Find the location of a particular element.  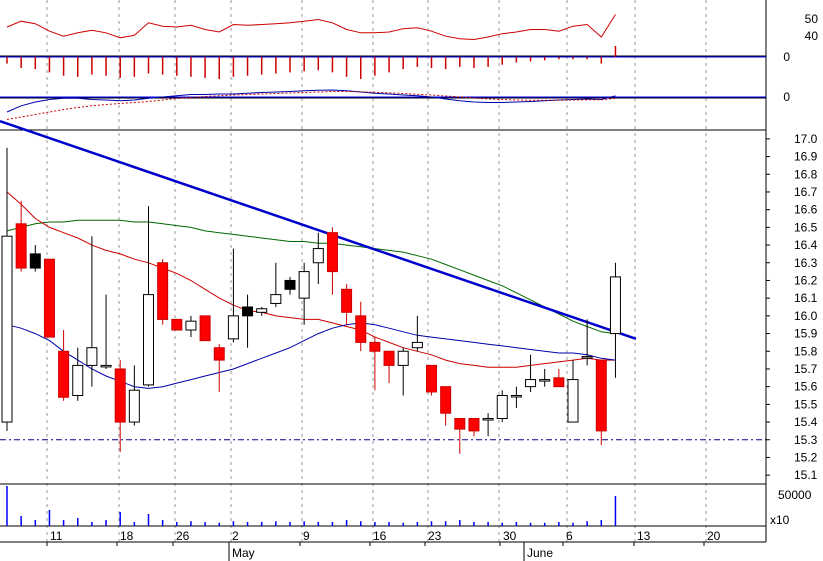

macd-signal-line is located at coordinates (311, 105).